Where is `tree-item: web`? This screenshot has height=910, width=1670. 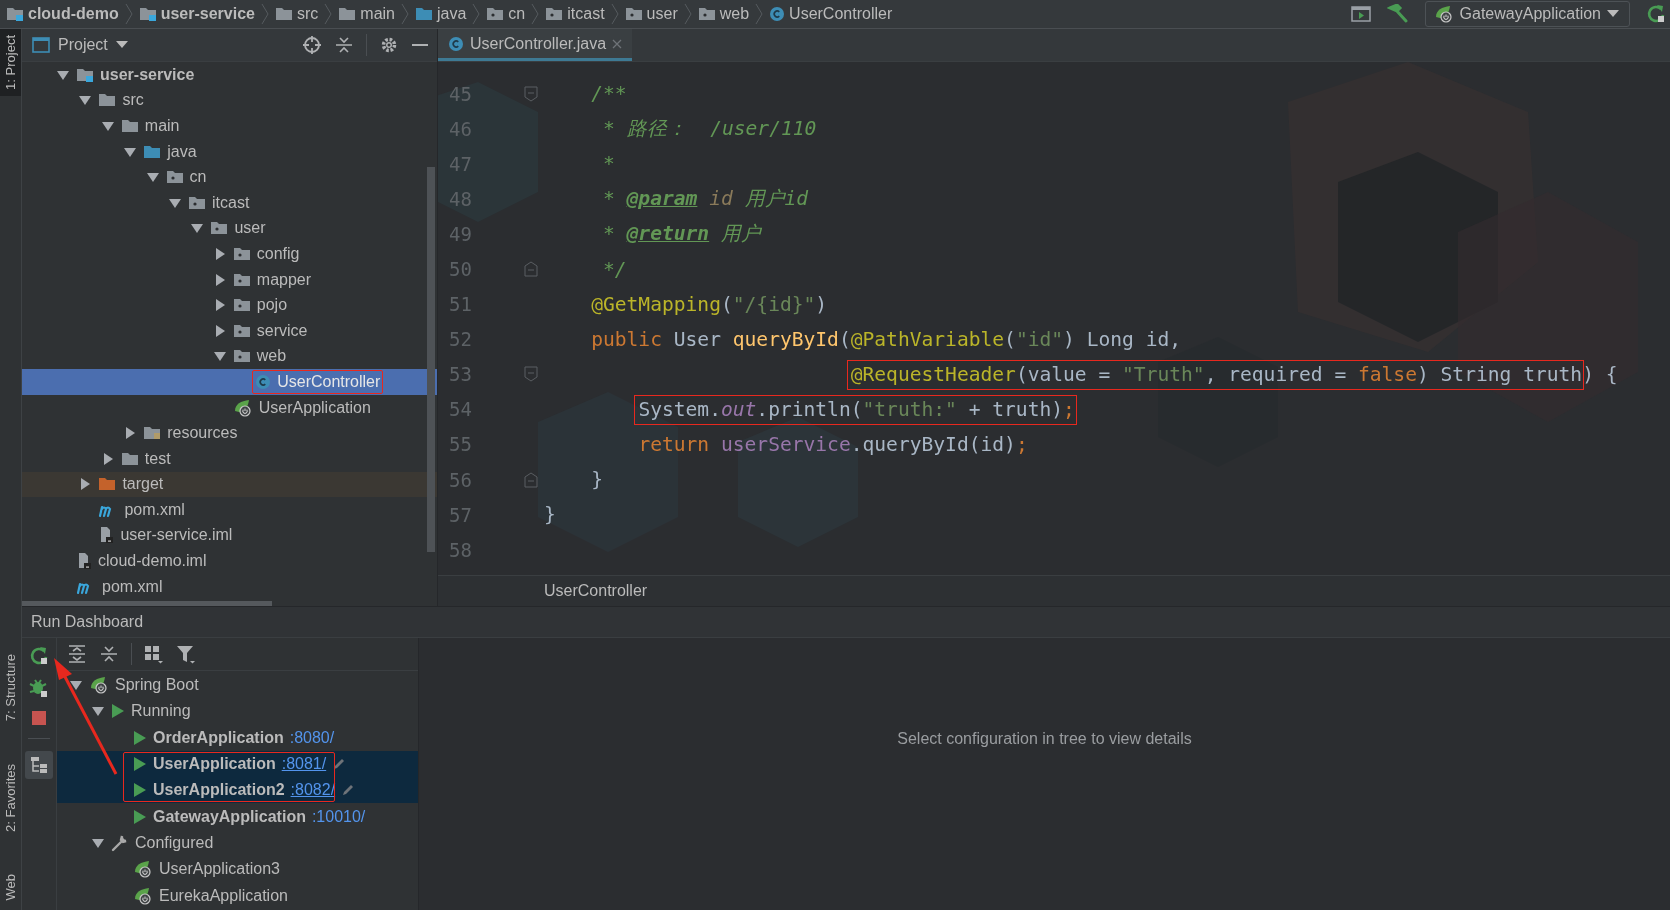 tree-item: web is located at coordinates (229, 356).